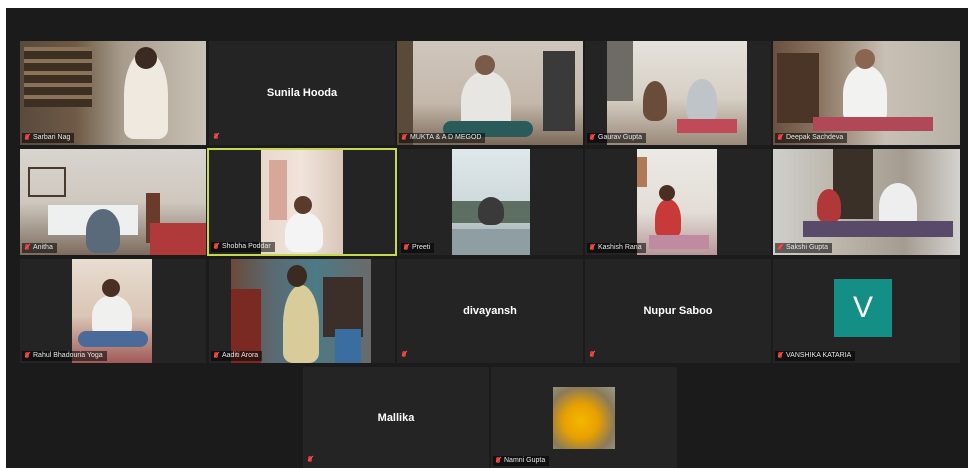 Image resolution: width=974 pixels, height=468 pixels. What do you see at coordinates (240, 355) in the screenshot?
I see `participant-name: Aaditi Arora` at bounding box center [240, 355].